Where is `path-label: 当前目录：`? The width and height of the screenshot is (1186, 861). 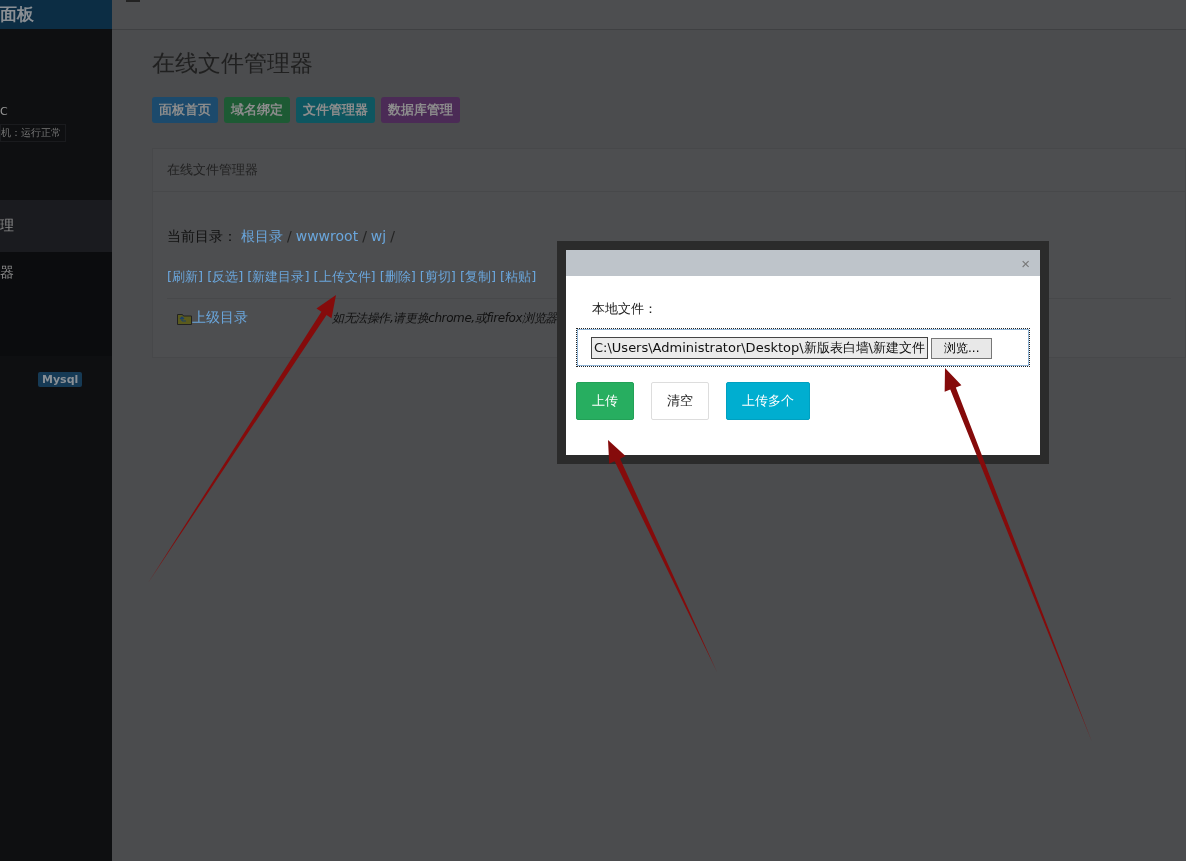
path-label: 当前目录： is located at coordinates (202, 237).